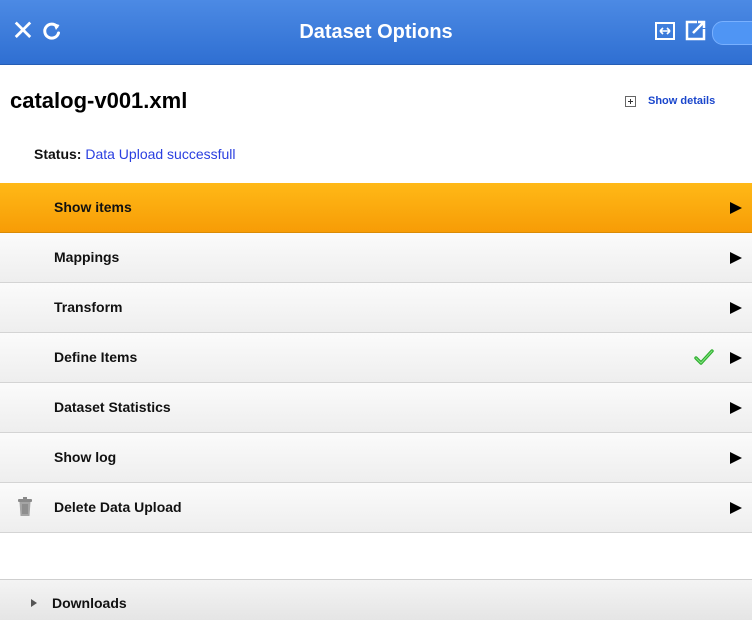 The height and width of the screenshot is (620, 752). I want to click on menu-item-define-items: Define Items, so click(376, 358).